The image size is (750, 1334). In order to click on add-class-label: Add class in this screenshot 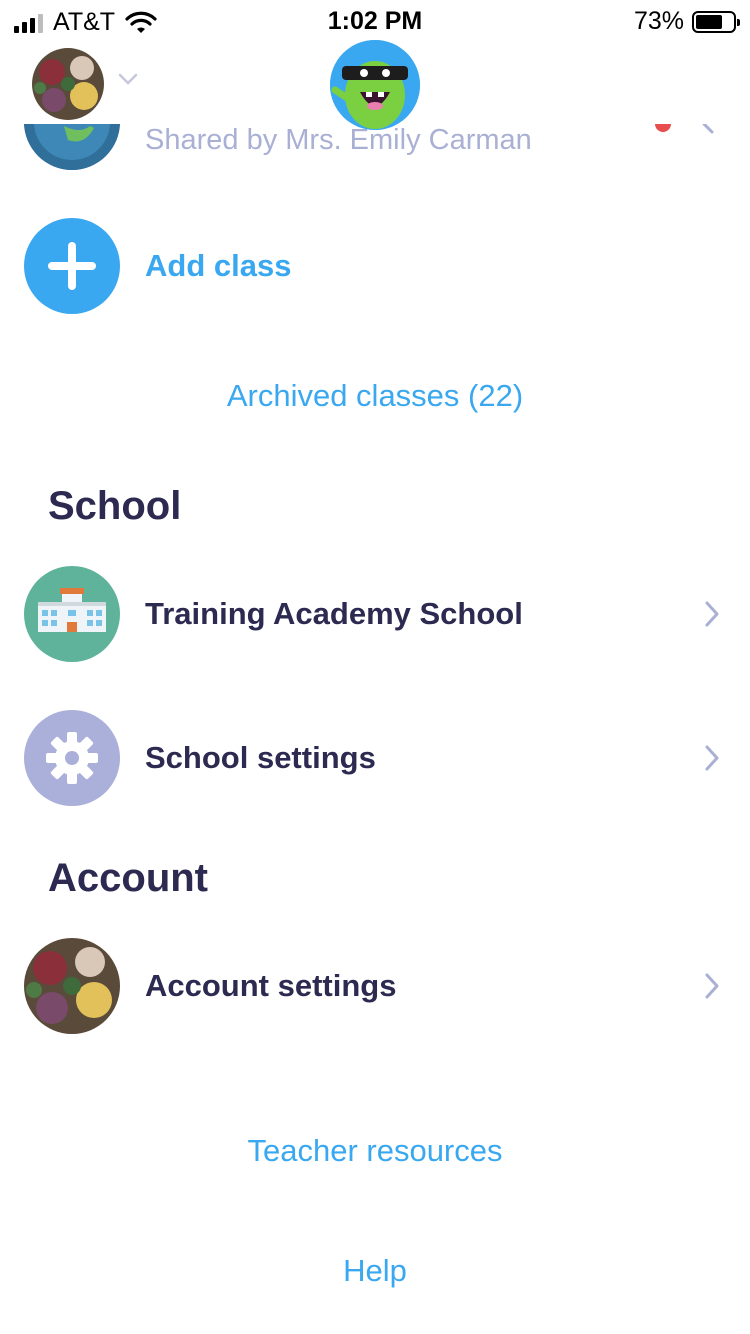, I will do `click(218, 265)`.